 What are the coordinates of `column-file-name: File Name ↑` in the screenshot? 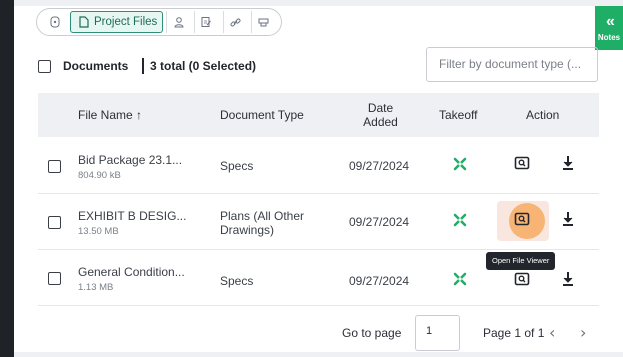 It's located at (110, 115).